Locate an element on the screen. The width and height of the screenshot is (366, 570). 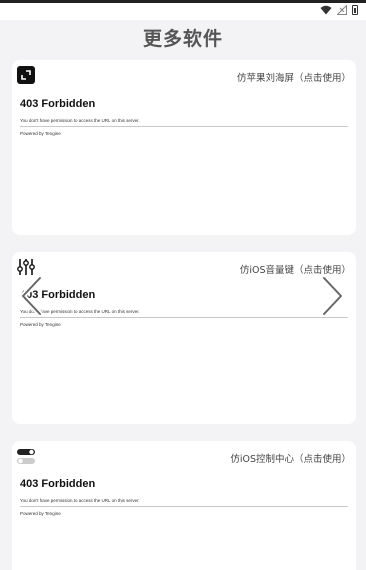
sliders-icon is located at coordinates (26, 267).